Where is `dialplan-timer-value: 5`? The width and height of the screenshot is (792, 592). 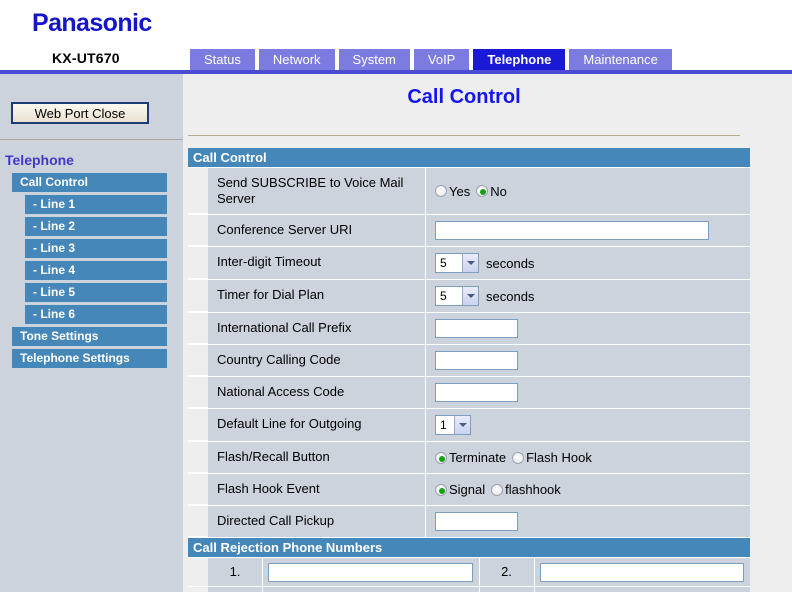
dialplan-timer-value: 5 is located at coordinates (443, 296).